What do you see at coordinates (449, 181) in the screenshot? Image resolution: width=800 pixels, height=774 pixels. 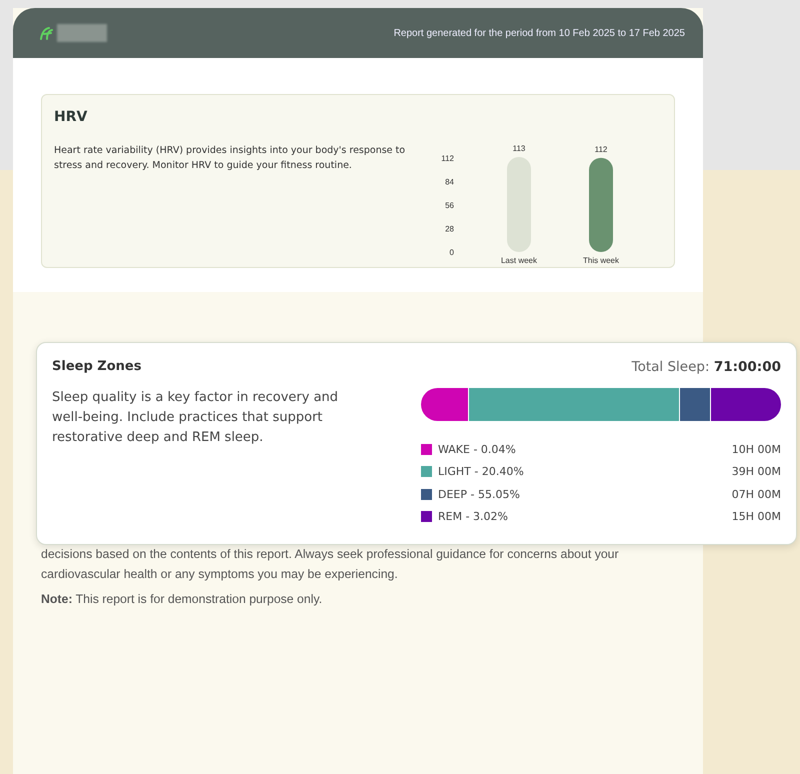 I see `axis-tick-label: 84` at bounding box center [449, 181].